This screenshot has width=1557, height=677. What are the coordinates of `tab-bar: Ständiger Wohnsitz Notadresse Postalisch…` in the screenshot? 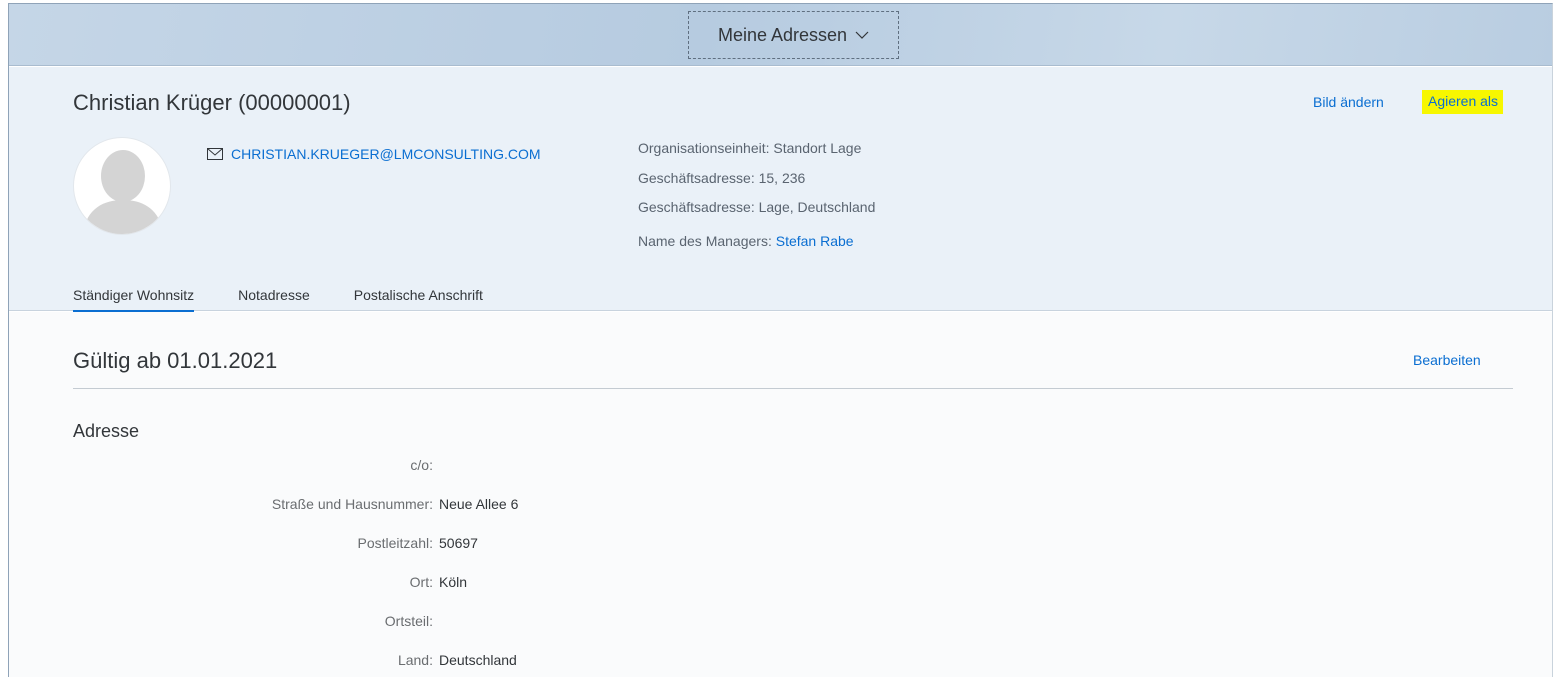 It's located at (300, 300).